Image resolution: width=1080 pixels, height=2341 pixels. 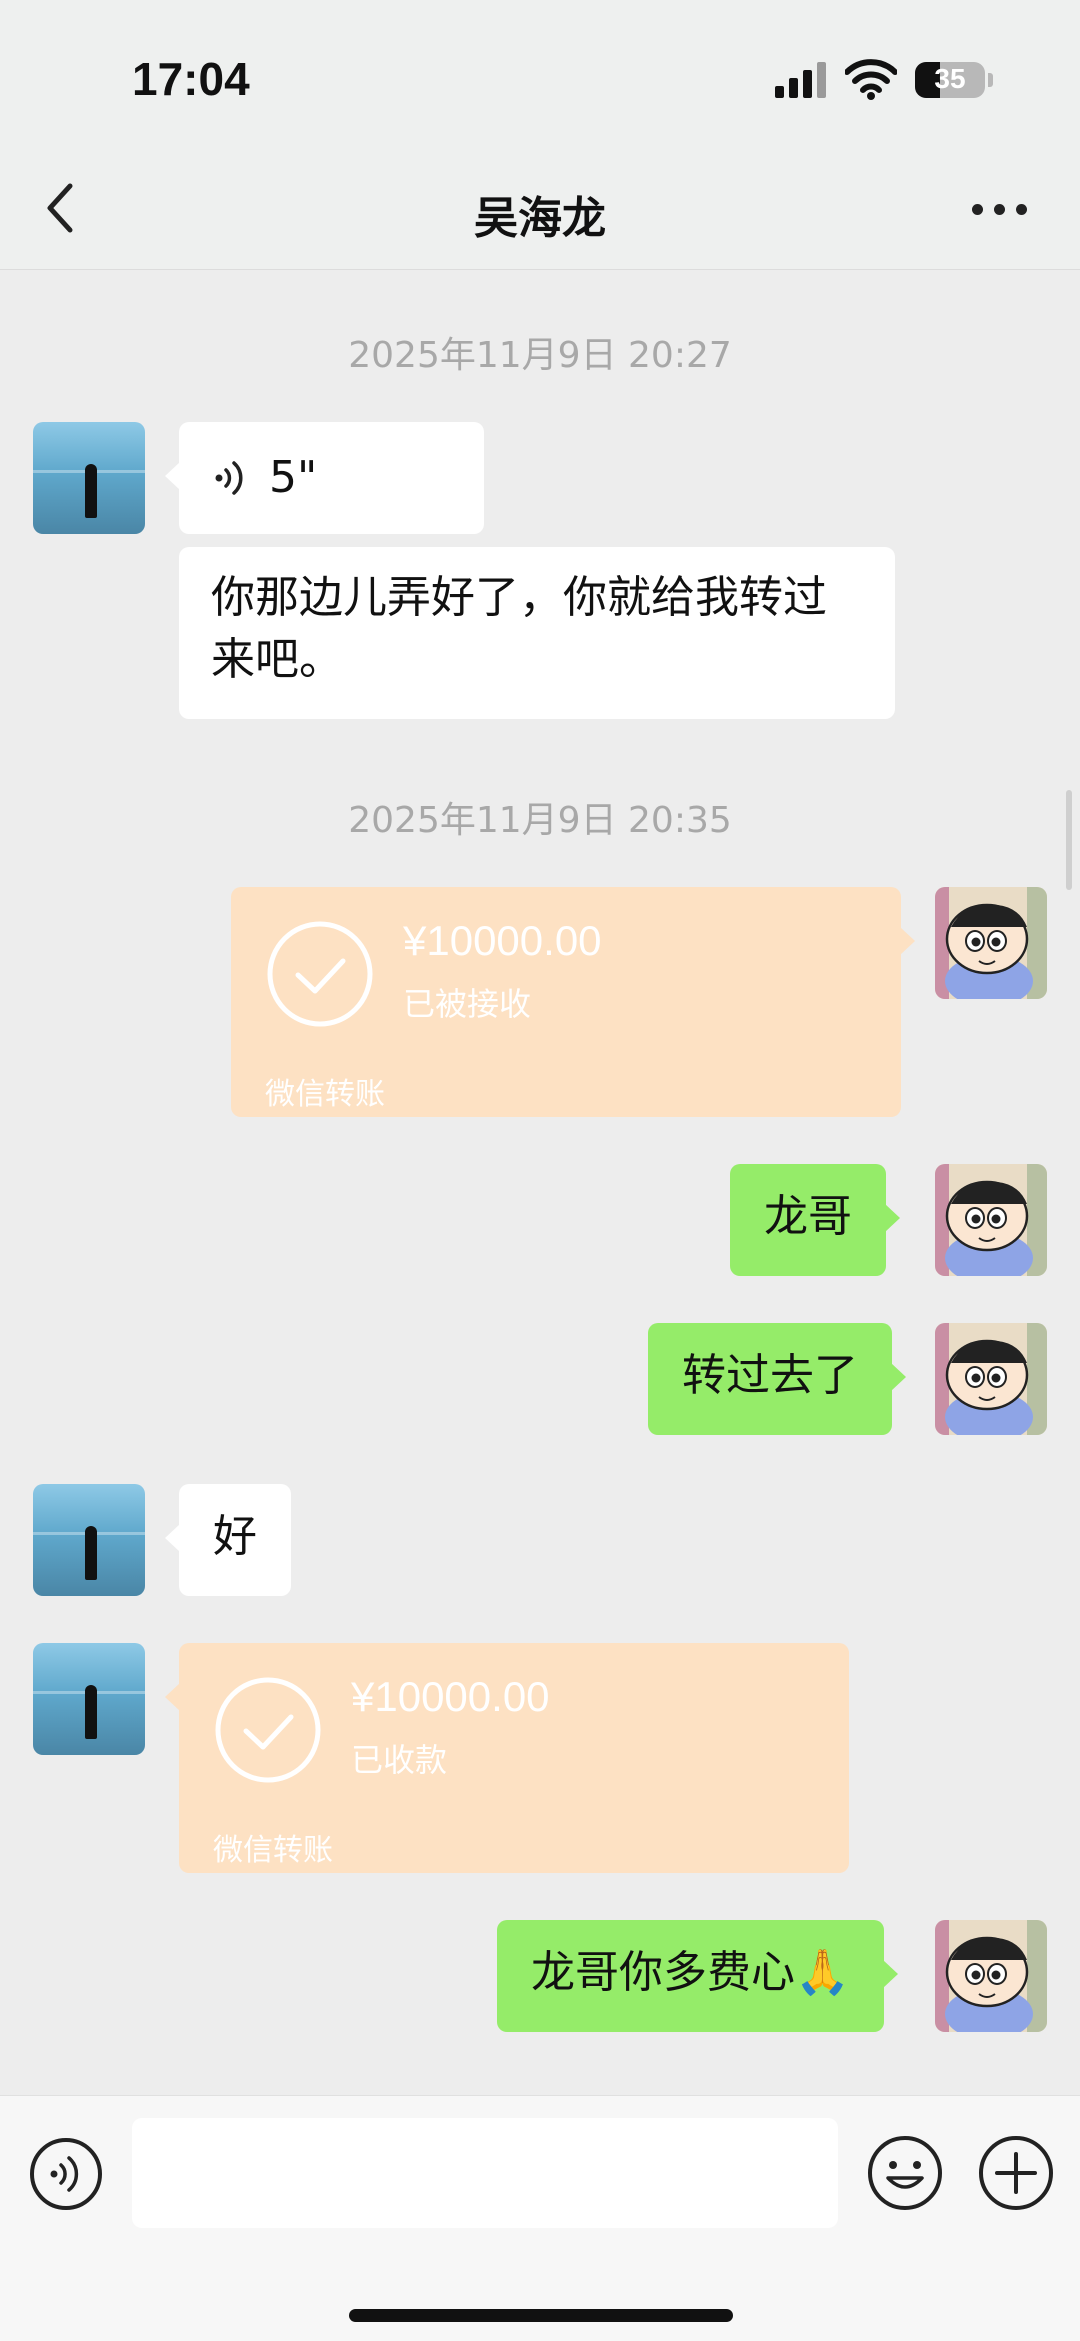 What do you see at coordinates (293, 477) in the screenshot?
I see `voice-duration: 5"` at bounding box center [293, 477].